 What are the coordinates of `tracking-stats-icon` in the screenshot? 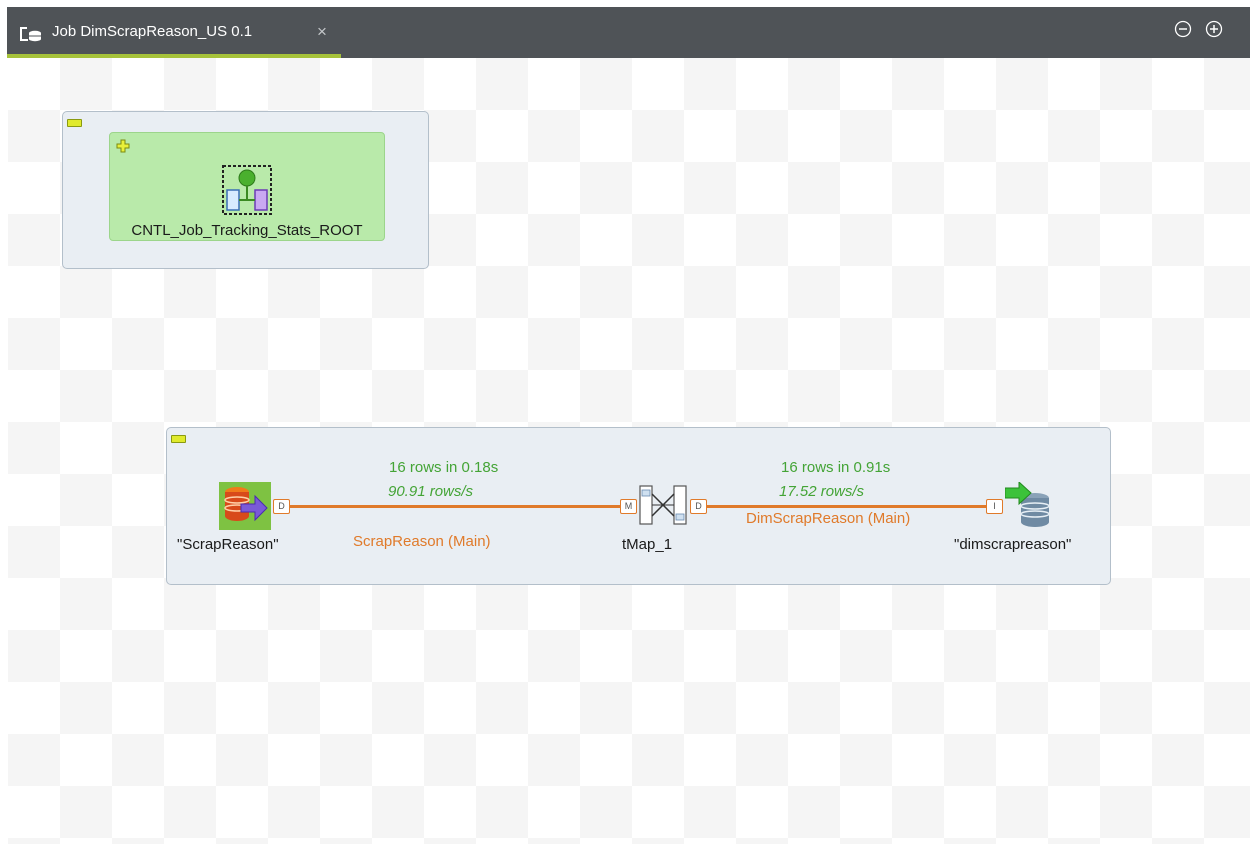 It's located at (247, 190).